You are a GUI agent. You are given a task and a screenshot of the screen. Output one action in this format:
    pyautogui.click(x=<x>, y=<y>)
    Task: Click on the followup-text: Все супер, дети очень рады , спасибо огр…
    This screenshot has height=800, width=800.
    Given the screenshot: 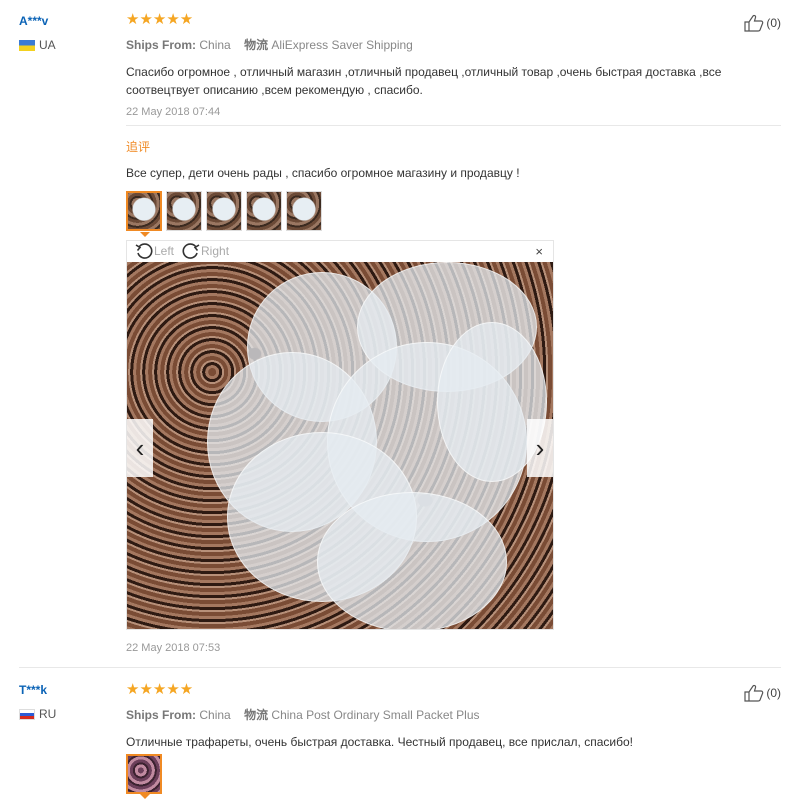 What is the action you would take?
    pyautogui.click(x=323, y=173)
    